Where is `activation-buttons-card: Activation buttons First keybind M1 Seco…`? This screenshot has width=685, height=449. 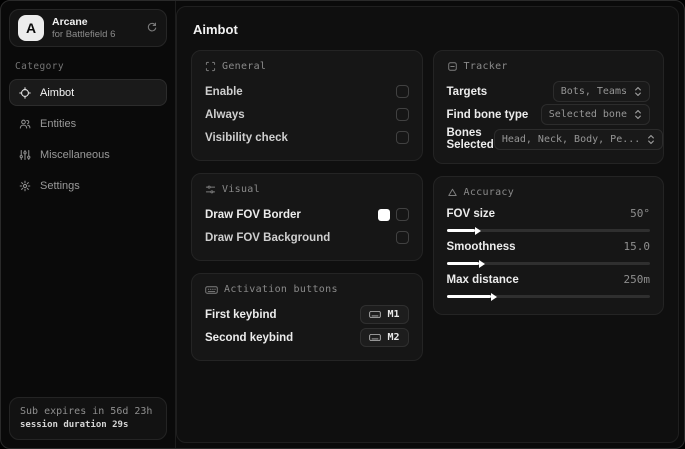
activation-buttons-card: Activation buttons First keybind M1 Seco… is located at coordinates (307, 317).